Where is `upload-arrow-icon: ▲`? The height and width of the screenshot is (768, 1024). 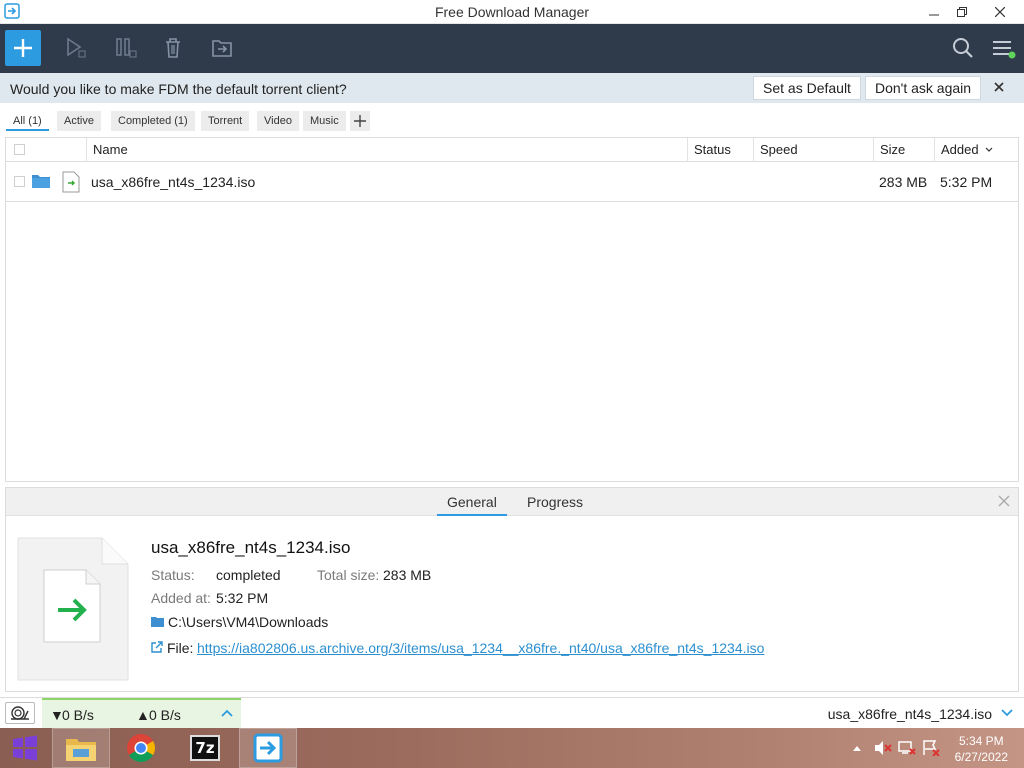 upload-arrow-icon: ▲ is located at coordinates (143, 715).